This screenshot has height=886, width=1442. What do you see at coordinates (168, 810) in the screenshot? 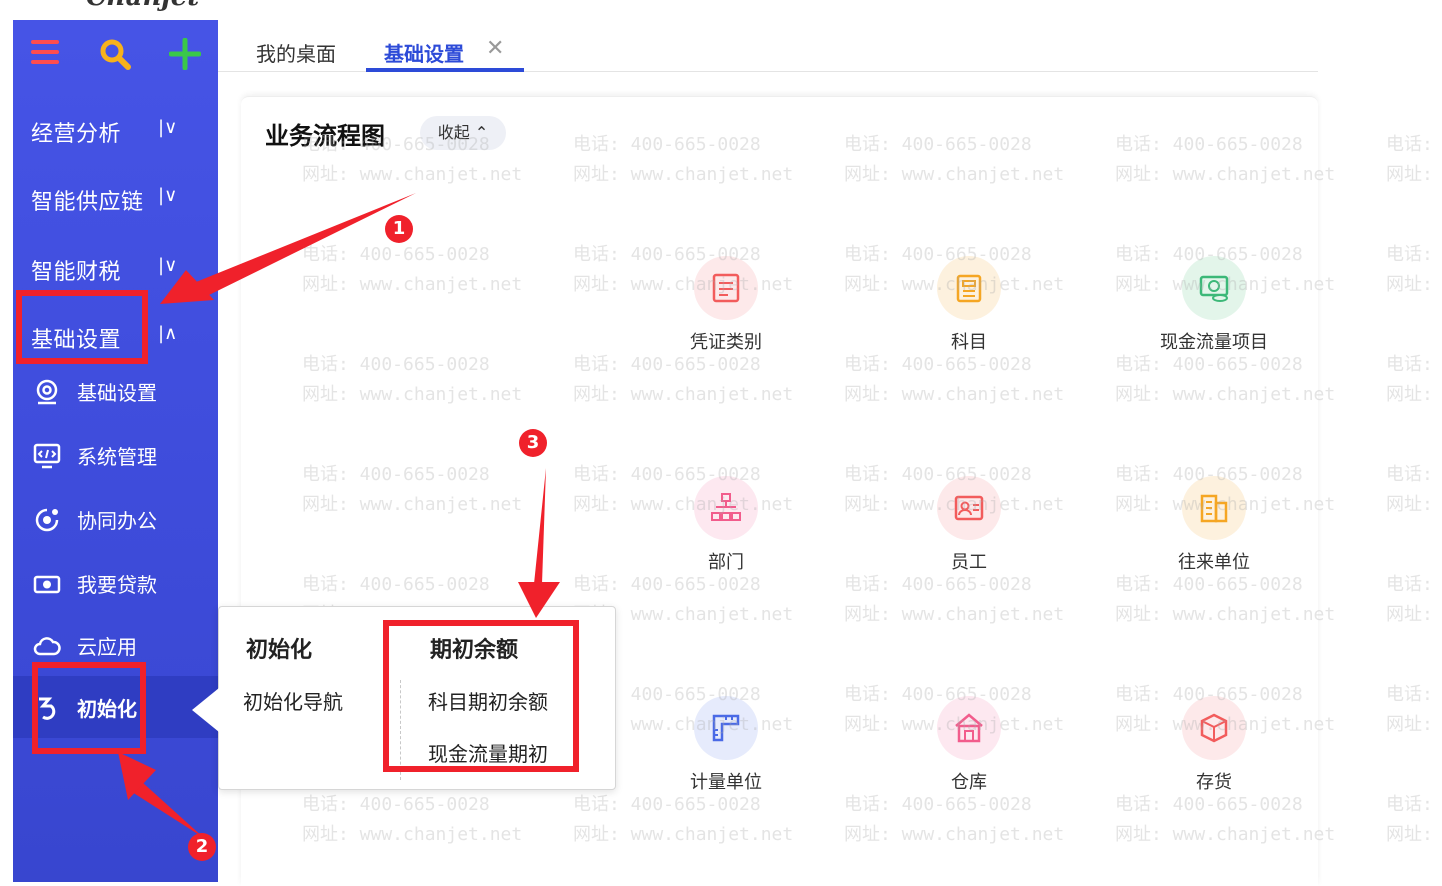
I see `arrow-2-shaft` at bounding box center [168, 810].